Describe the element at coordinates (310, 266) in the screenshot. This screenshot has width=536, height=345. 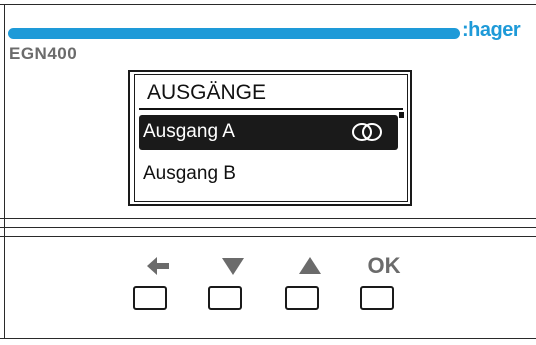
I see `triangle-up-icon` at that location.